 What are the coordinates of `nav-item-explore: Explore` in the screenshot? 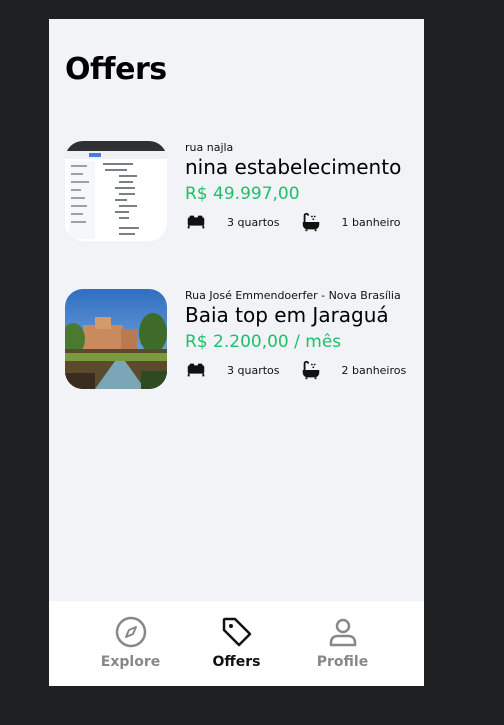 It's located at (131, 643).